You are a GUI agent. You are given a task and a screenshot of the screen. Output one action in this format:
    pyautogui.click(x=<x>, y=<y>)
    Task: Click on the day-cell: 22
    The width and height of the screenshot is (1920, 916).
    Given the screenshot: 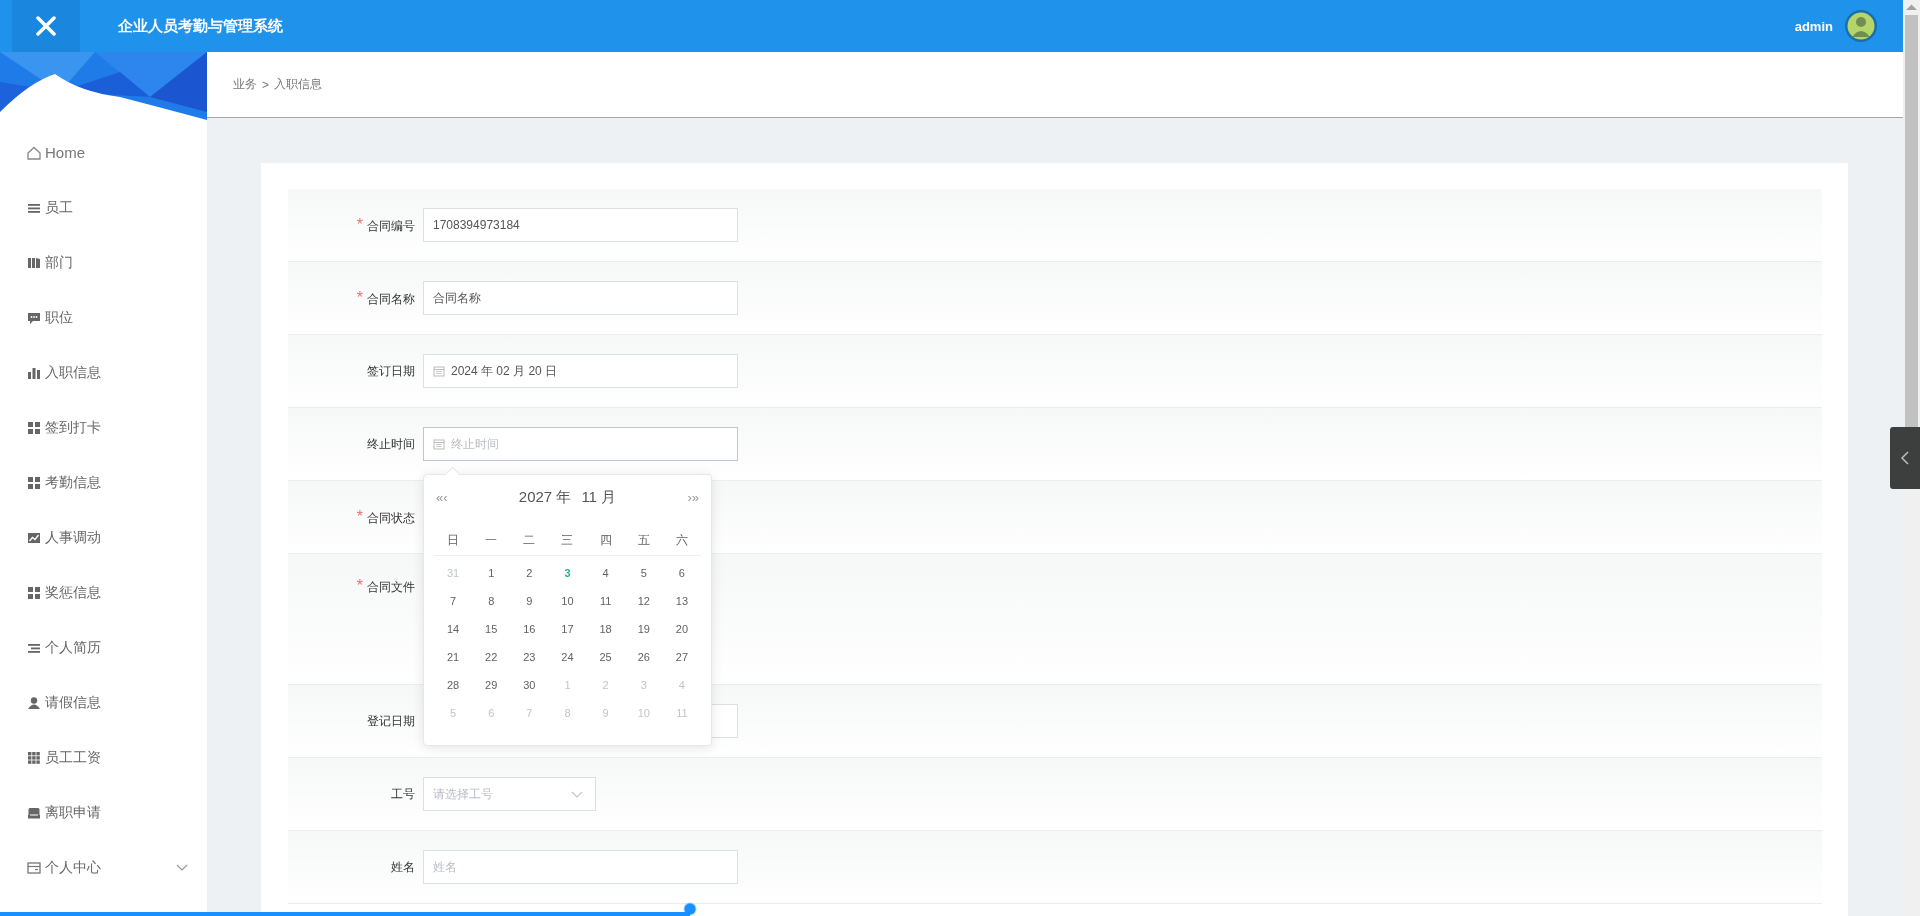 What is the action you would take?
    pyautogui.click(x=491, y=657)
    